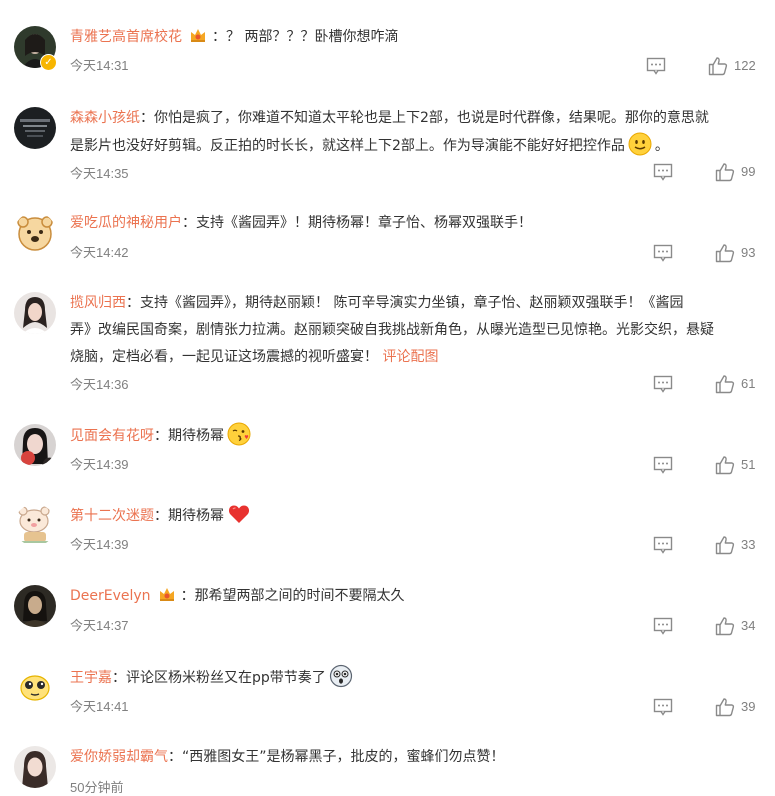 This screenshot has height=796, width=775. I want to click on like-count: 34, so click(748, 625).